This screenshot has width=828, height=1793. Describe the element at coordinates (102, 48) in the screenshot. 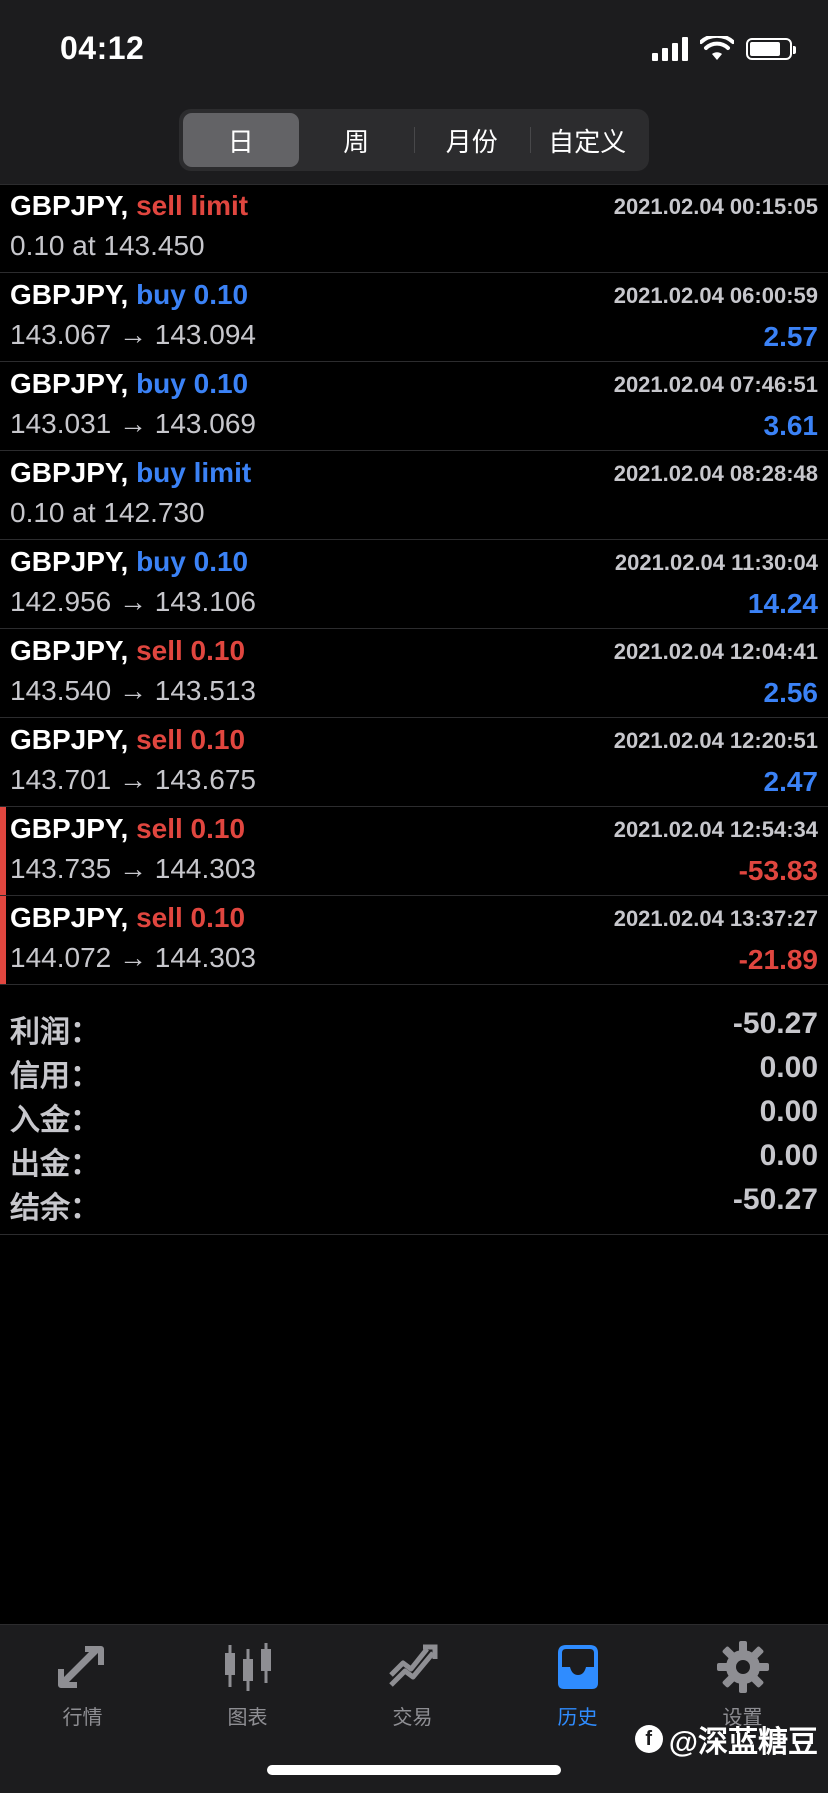

I see `status-time: 04:12` at that location.